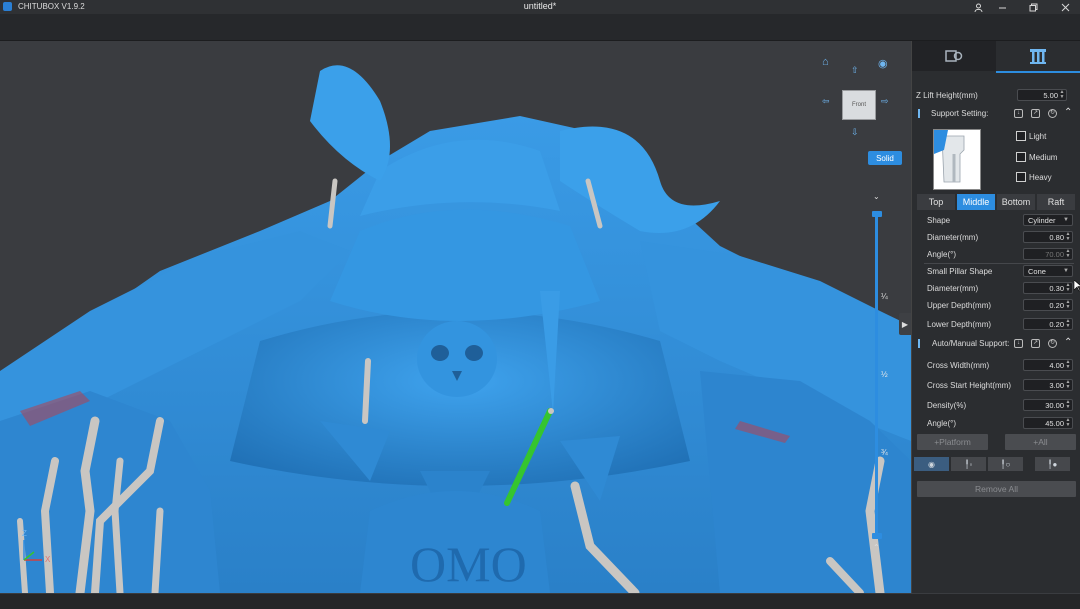  Describe the element at coordinates (877, 536) in the screenshot. I see `slider-bottom-handle` at that location.